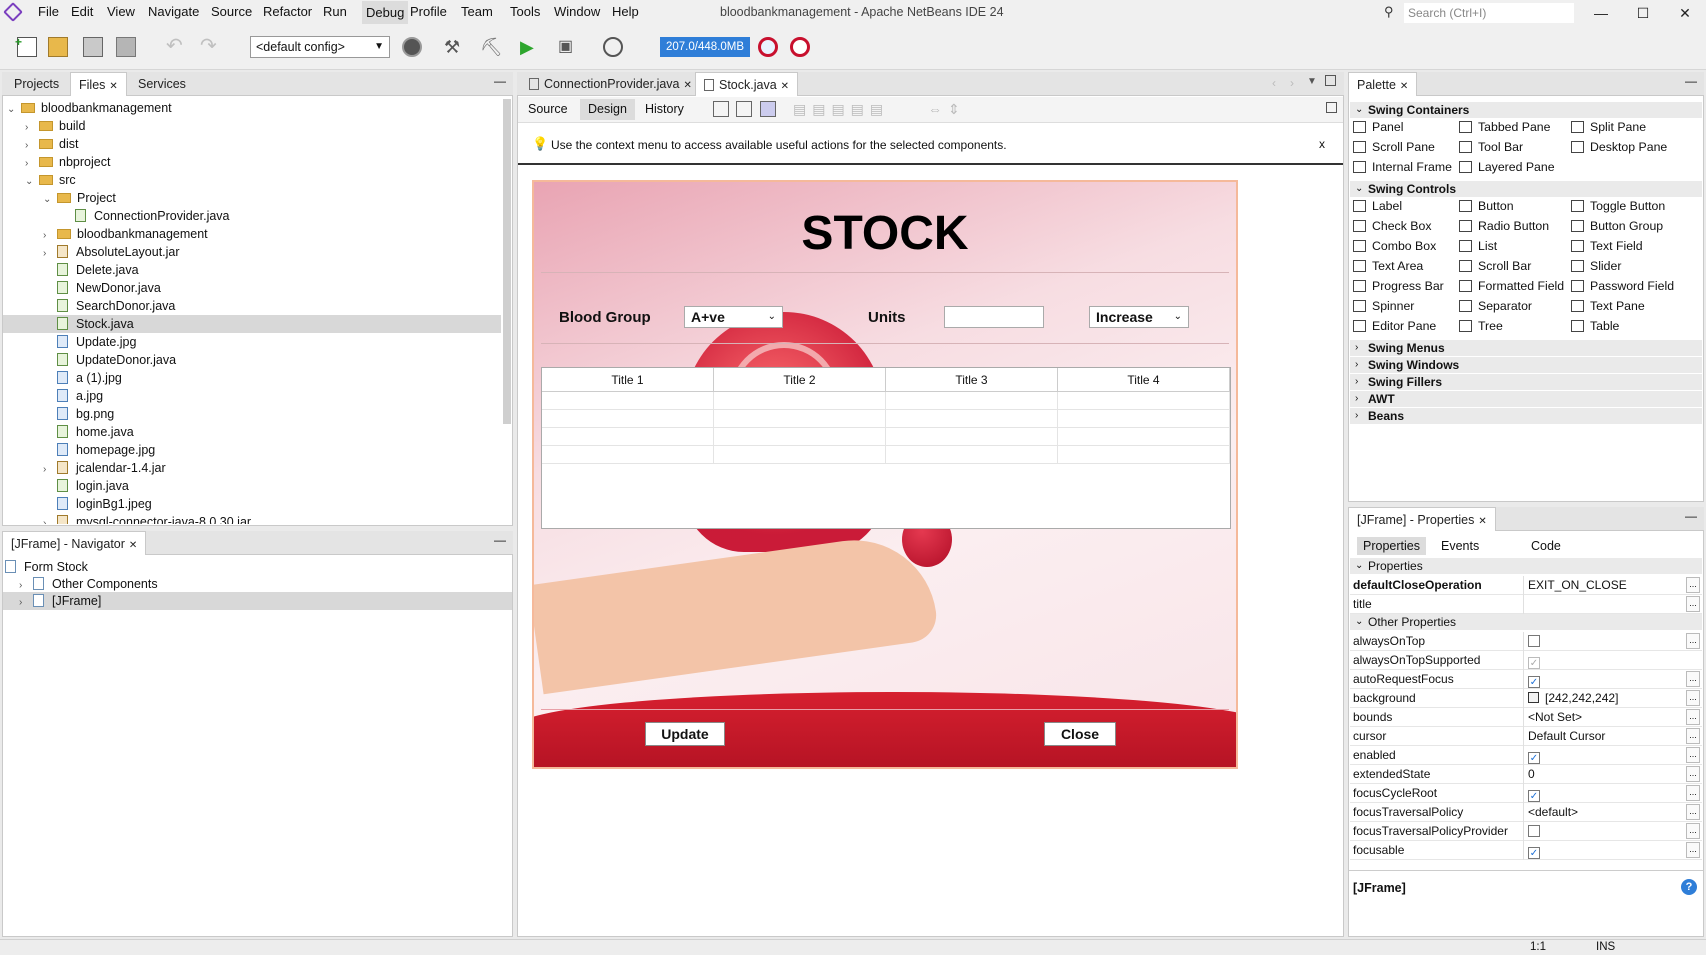  Describe the element at coordinates (1595, 326) in the screenshot. I see `palette-item: Table` at that location.